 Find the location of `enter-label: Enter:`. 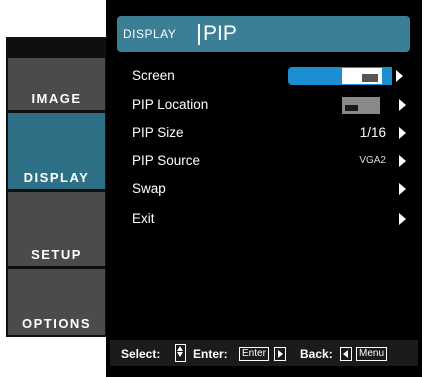

enter-label: Enter: is located at coordinates (210, 354).